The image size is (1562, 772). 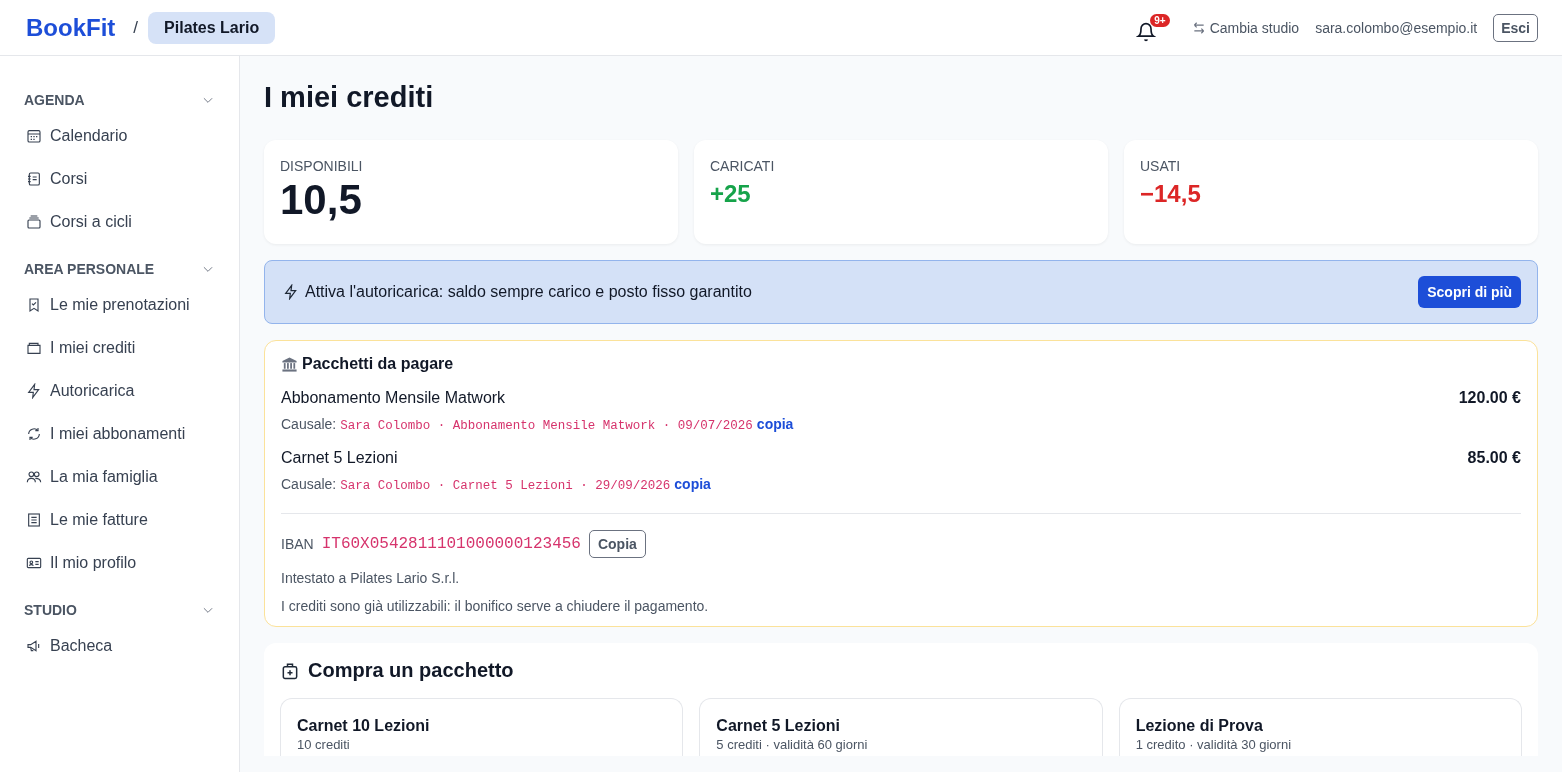 I want to click on iban-label: IBAN, so click(x=297, y=544).